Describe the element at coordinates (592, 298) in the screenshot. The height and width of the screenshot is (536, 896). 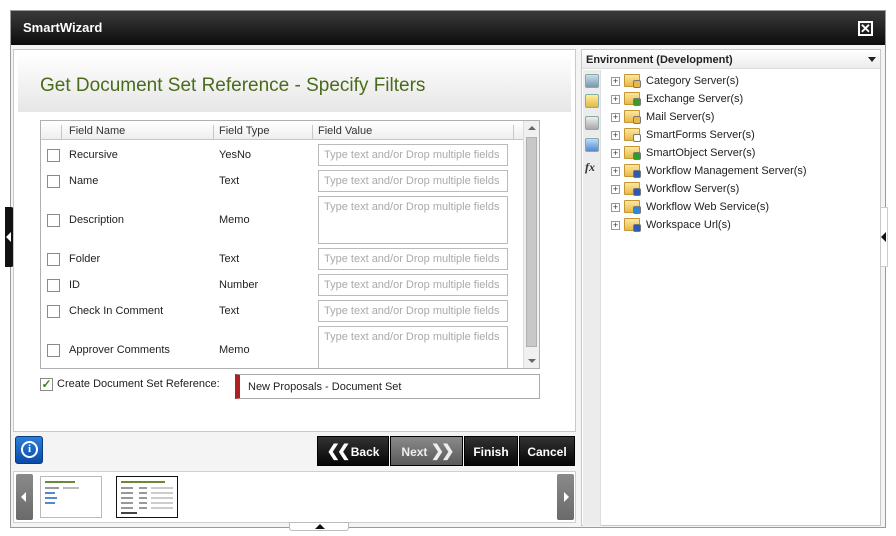
I see `context-tool-strip: fx` at that location.